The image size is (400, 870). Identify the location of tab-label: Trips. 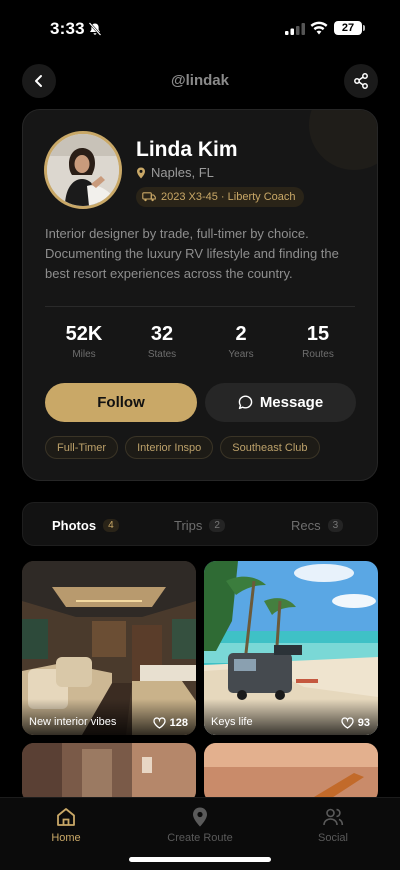
(188, 525).